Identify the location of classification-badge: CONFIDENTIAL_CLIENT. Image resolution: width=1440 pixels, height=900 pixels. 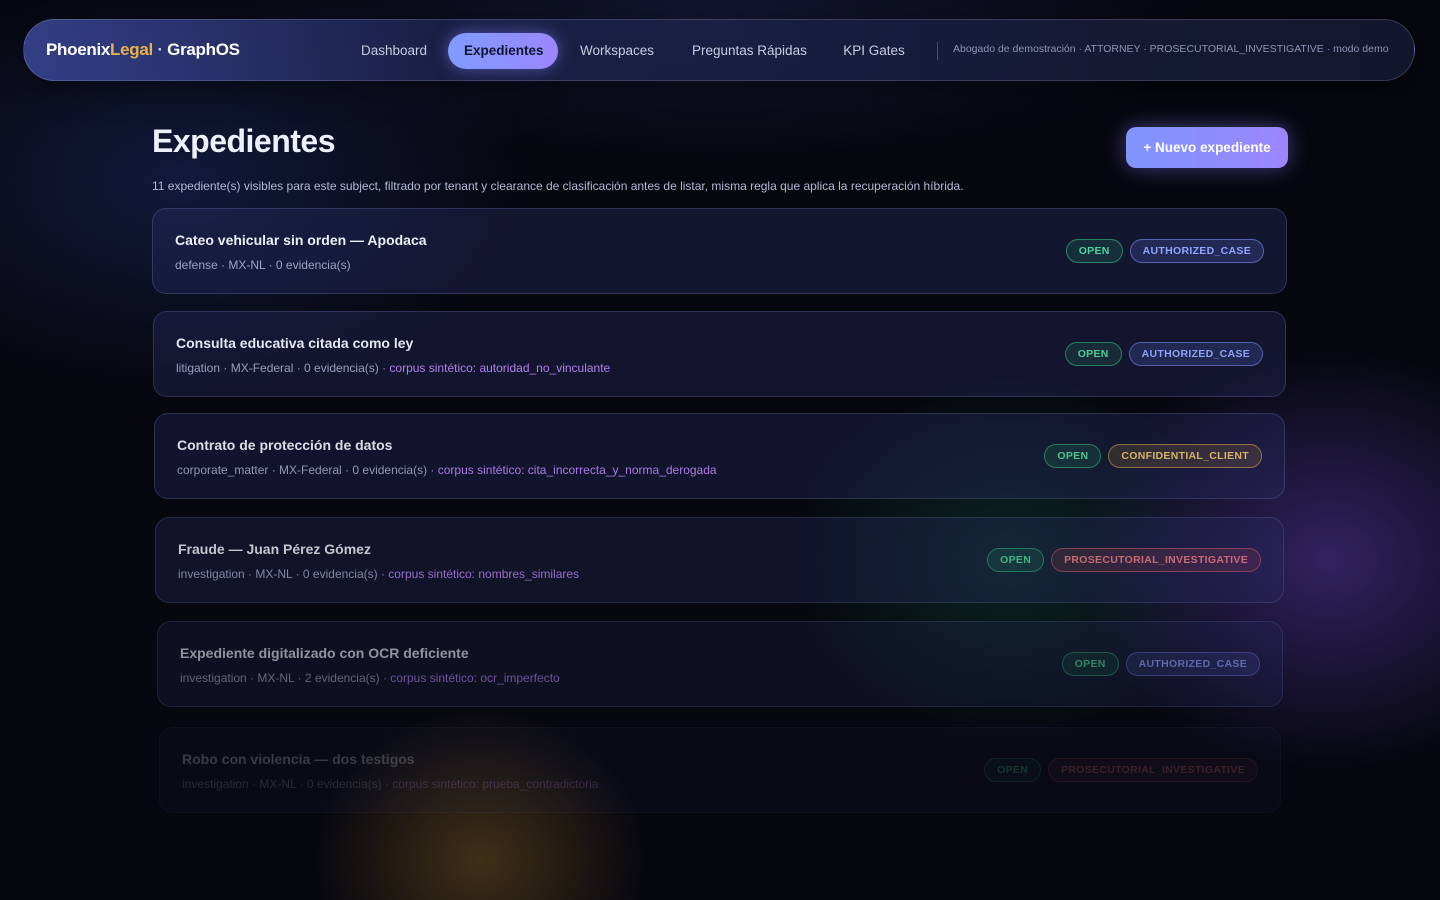
(1185, 456).